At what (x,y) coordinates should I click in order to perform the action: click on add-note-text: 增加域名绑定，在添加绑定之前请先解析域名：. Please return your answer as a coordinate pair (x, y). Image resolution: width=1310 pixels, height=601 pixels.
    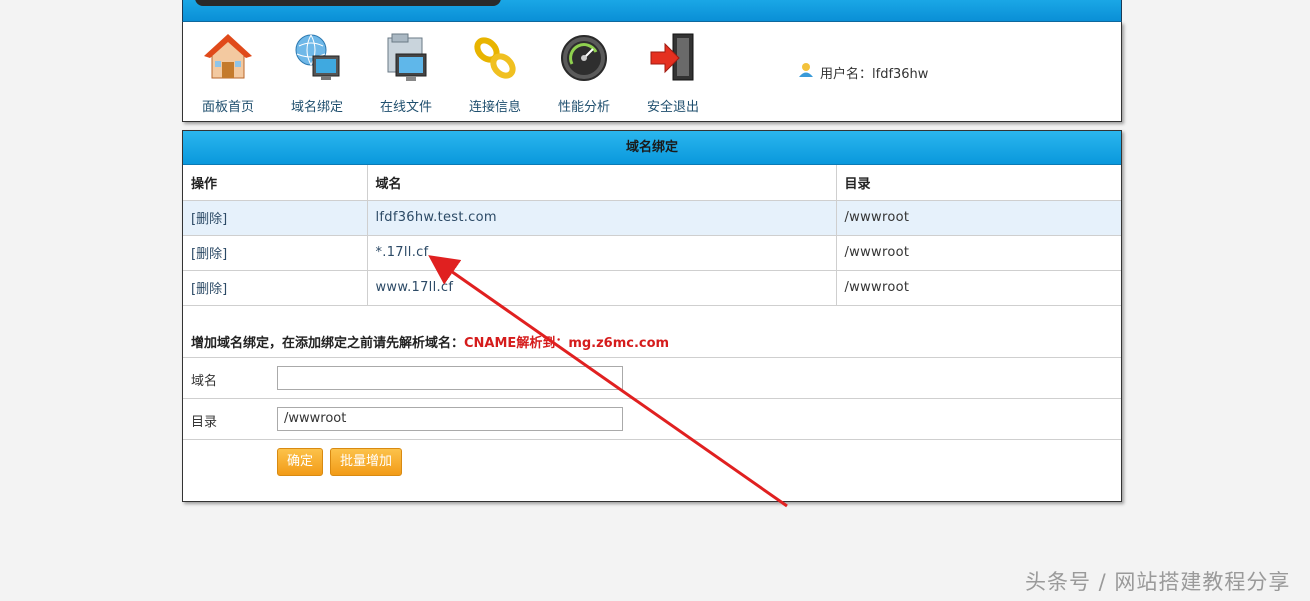
    Looking at the image, I should click on (328, 343).